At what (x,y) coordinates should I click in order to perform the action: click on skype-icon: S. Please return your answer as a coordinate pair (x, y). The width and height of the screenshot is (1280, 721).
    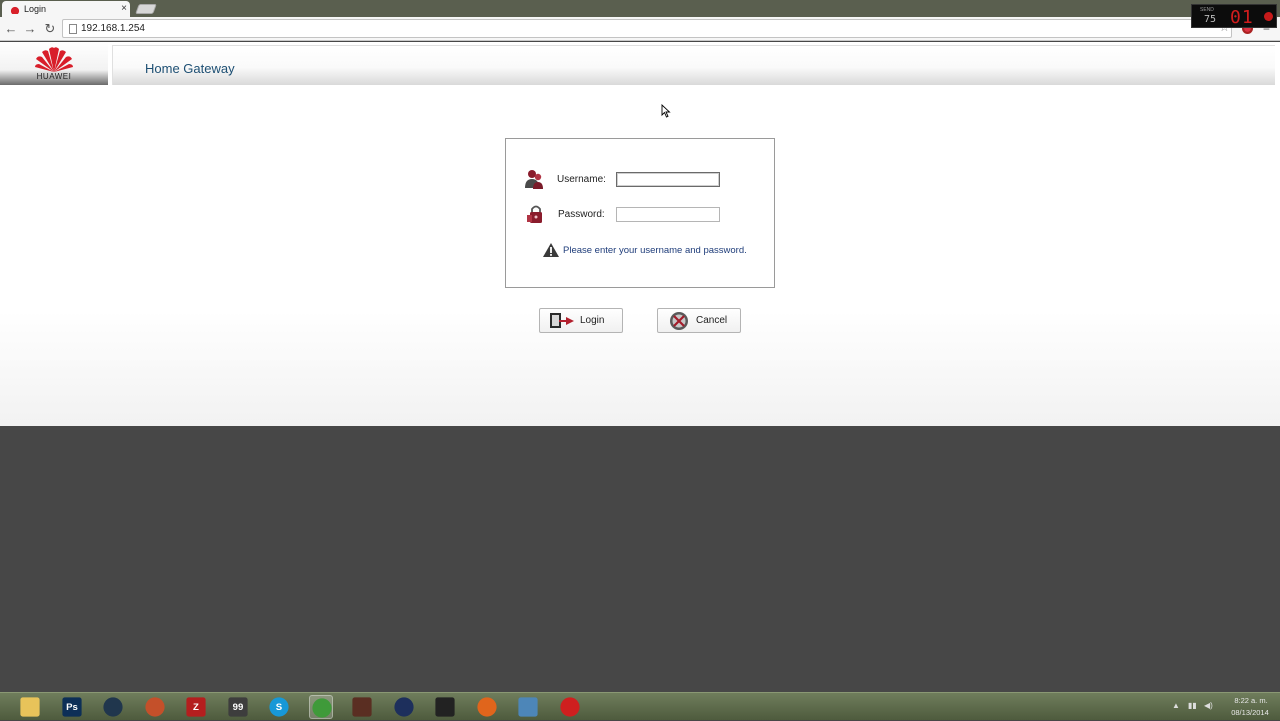
    Looking at the image, I should click on (279, 707).